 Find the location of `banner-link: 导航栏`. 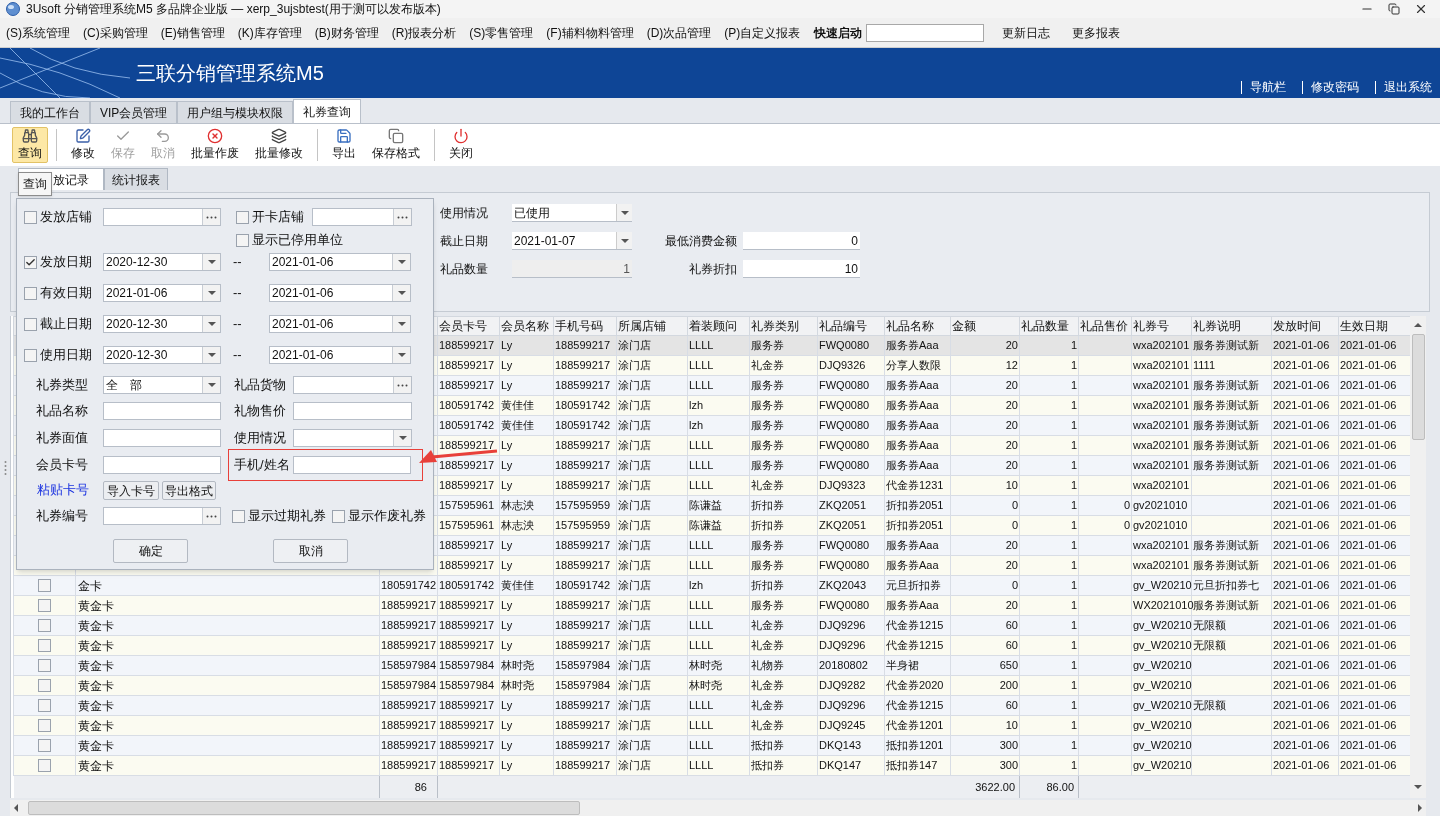

banner-link: 导航栏 is located at coordinates (1263, 87).